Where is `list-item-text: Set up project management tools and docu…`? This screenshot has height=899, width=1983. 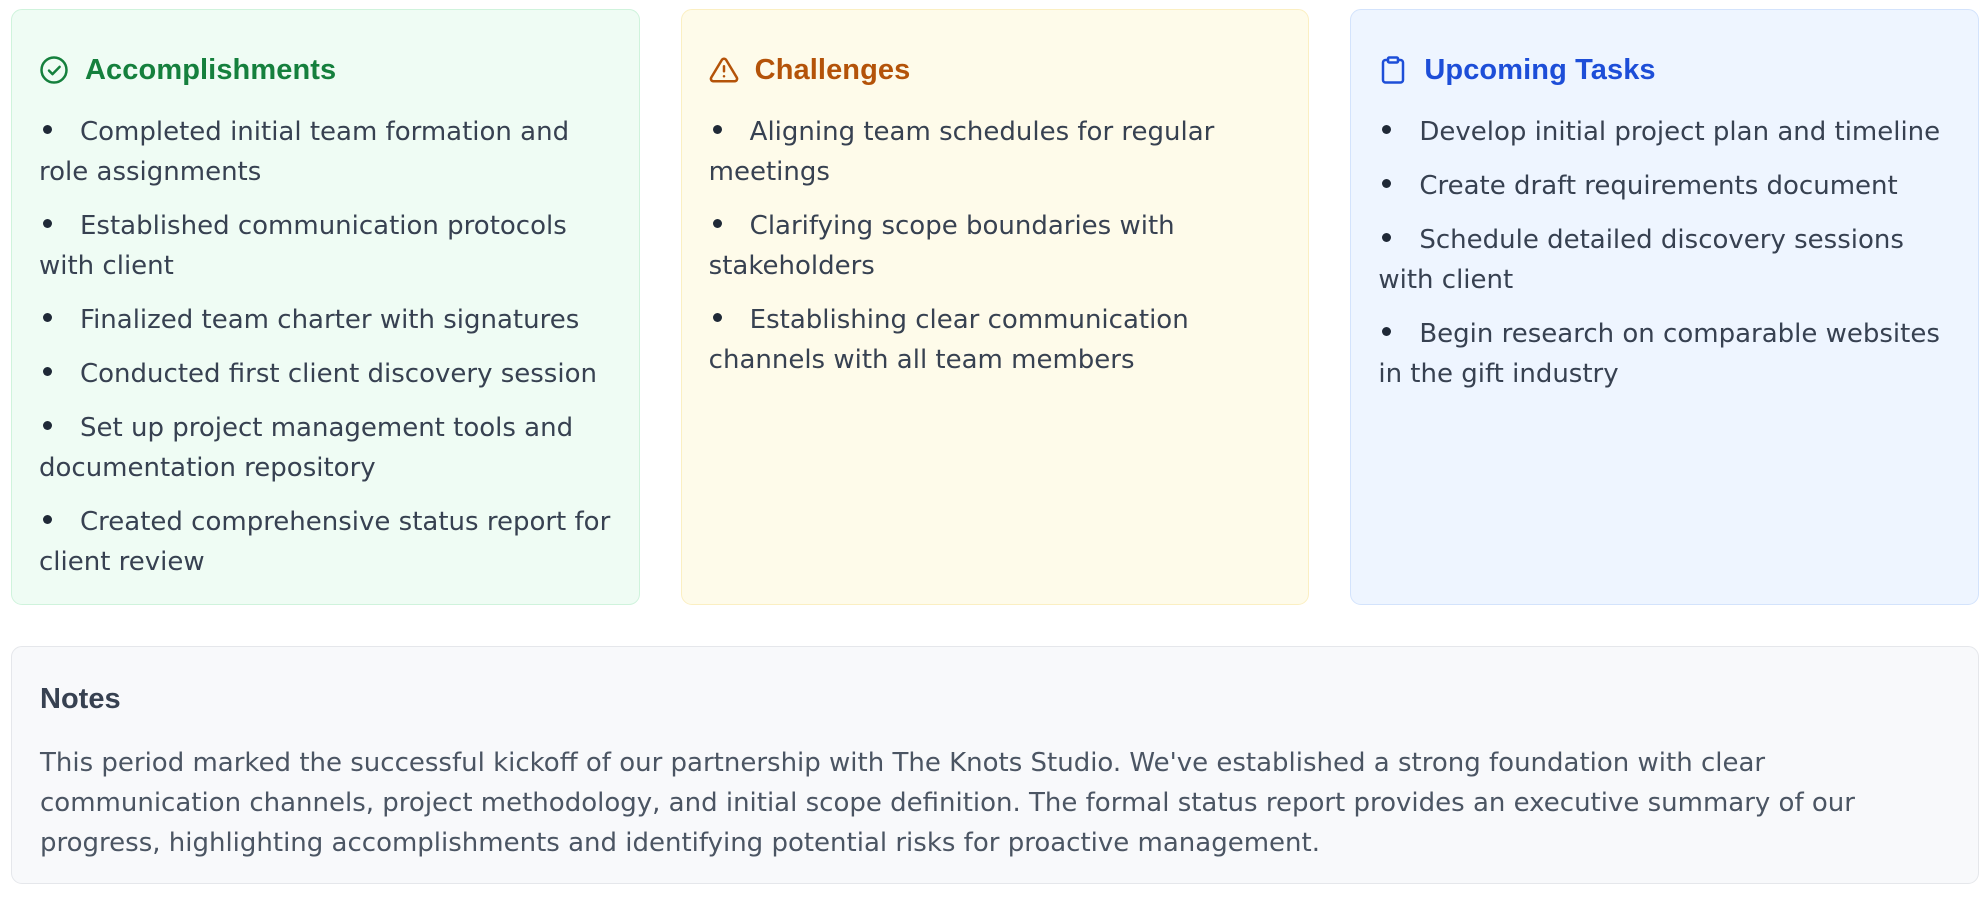
list-item-text: Set up project management tools and docu… is located at coordinates (306, 448).